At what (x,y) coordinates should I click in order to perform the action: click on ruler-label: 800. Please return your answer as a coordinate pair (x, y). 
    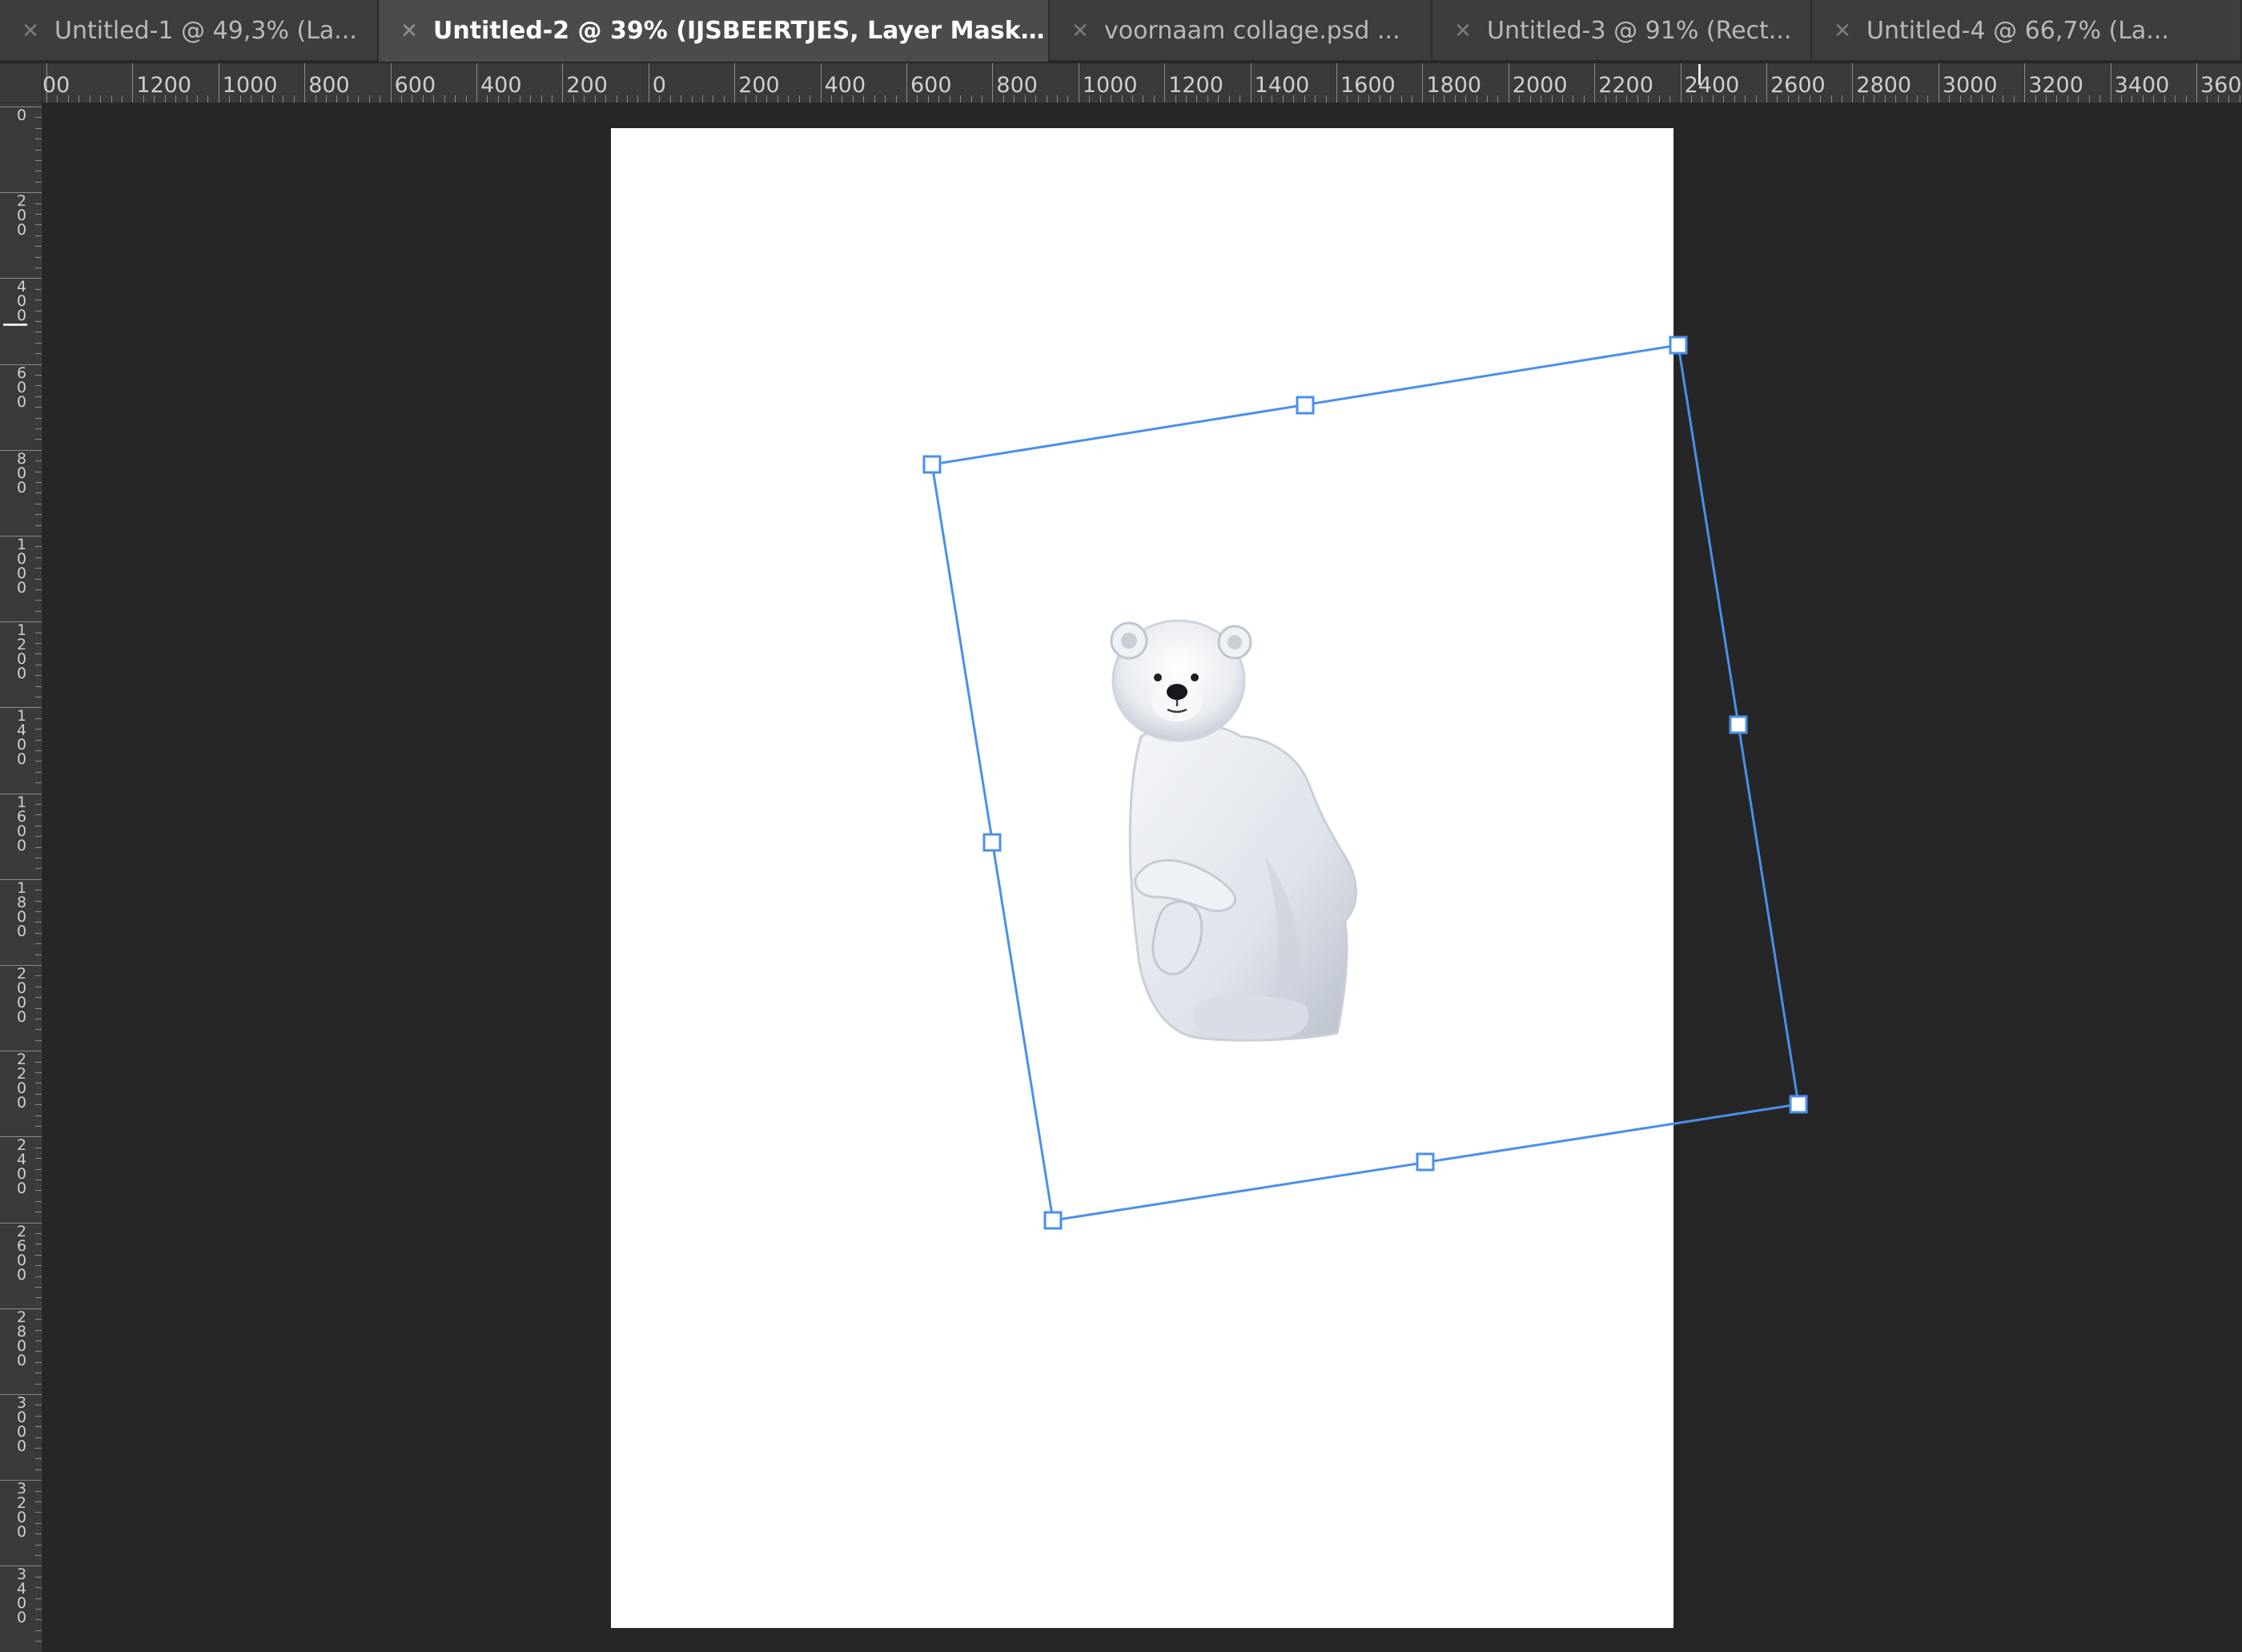
    Looking at the image, I should click on (1017, 85).